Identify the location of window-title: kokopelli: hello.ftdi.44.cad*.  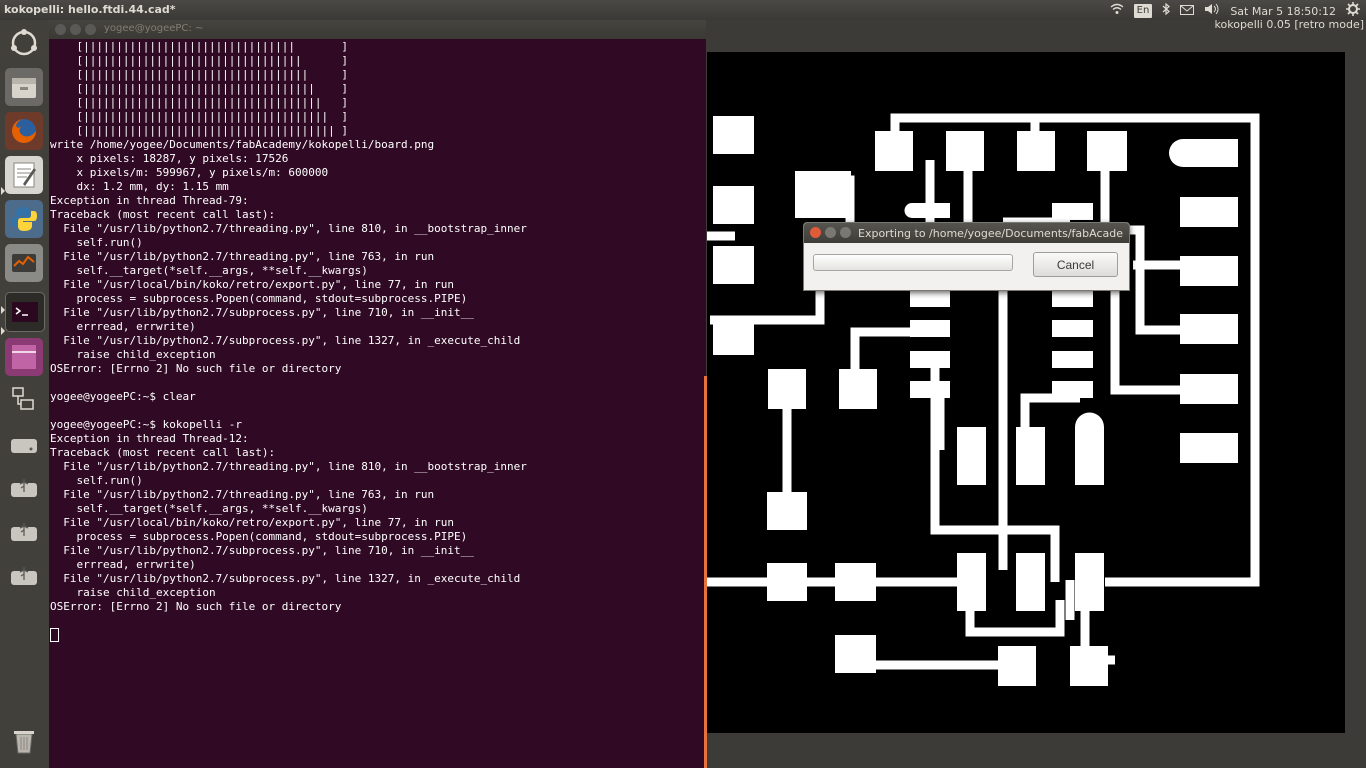
(90, 9).